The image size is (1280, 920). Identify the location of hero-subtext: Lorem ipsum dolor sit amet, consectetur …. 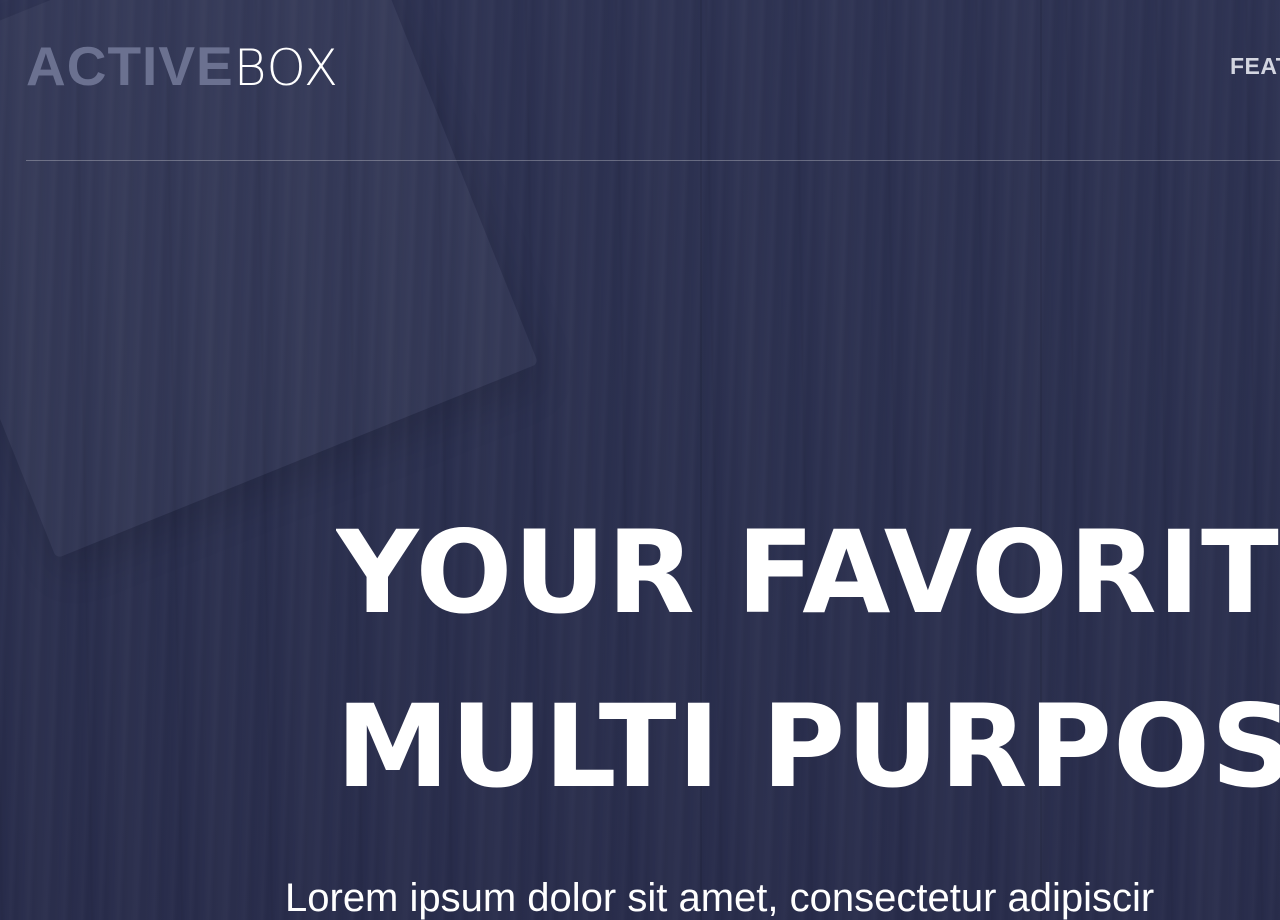
(720, 898).